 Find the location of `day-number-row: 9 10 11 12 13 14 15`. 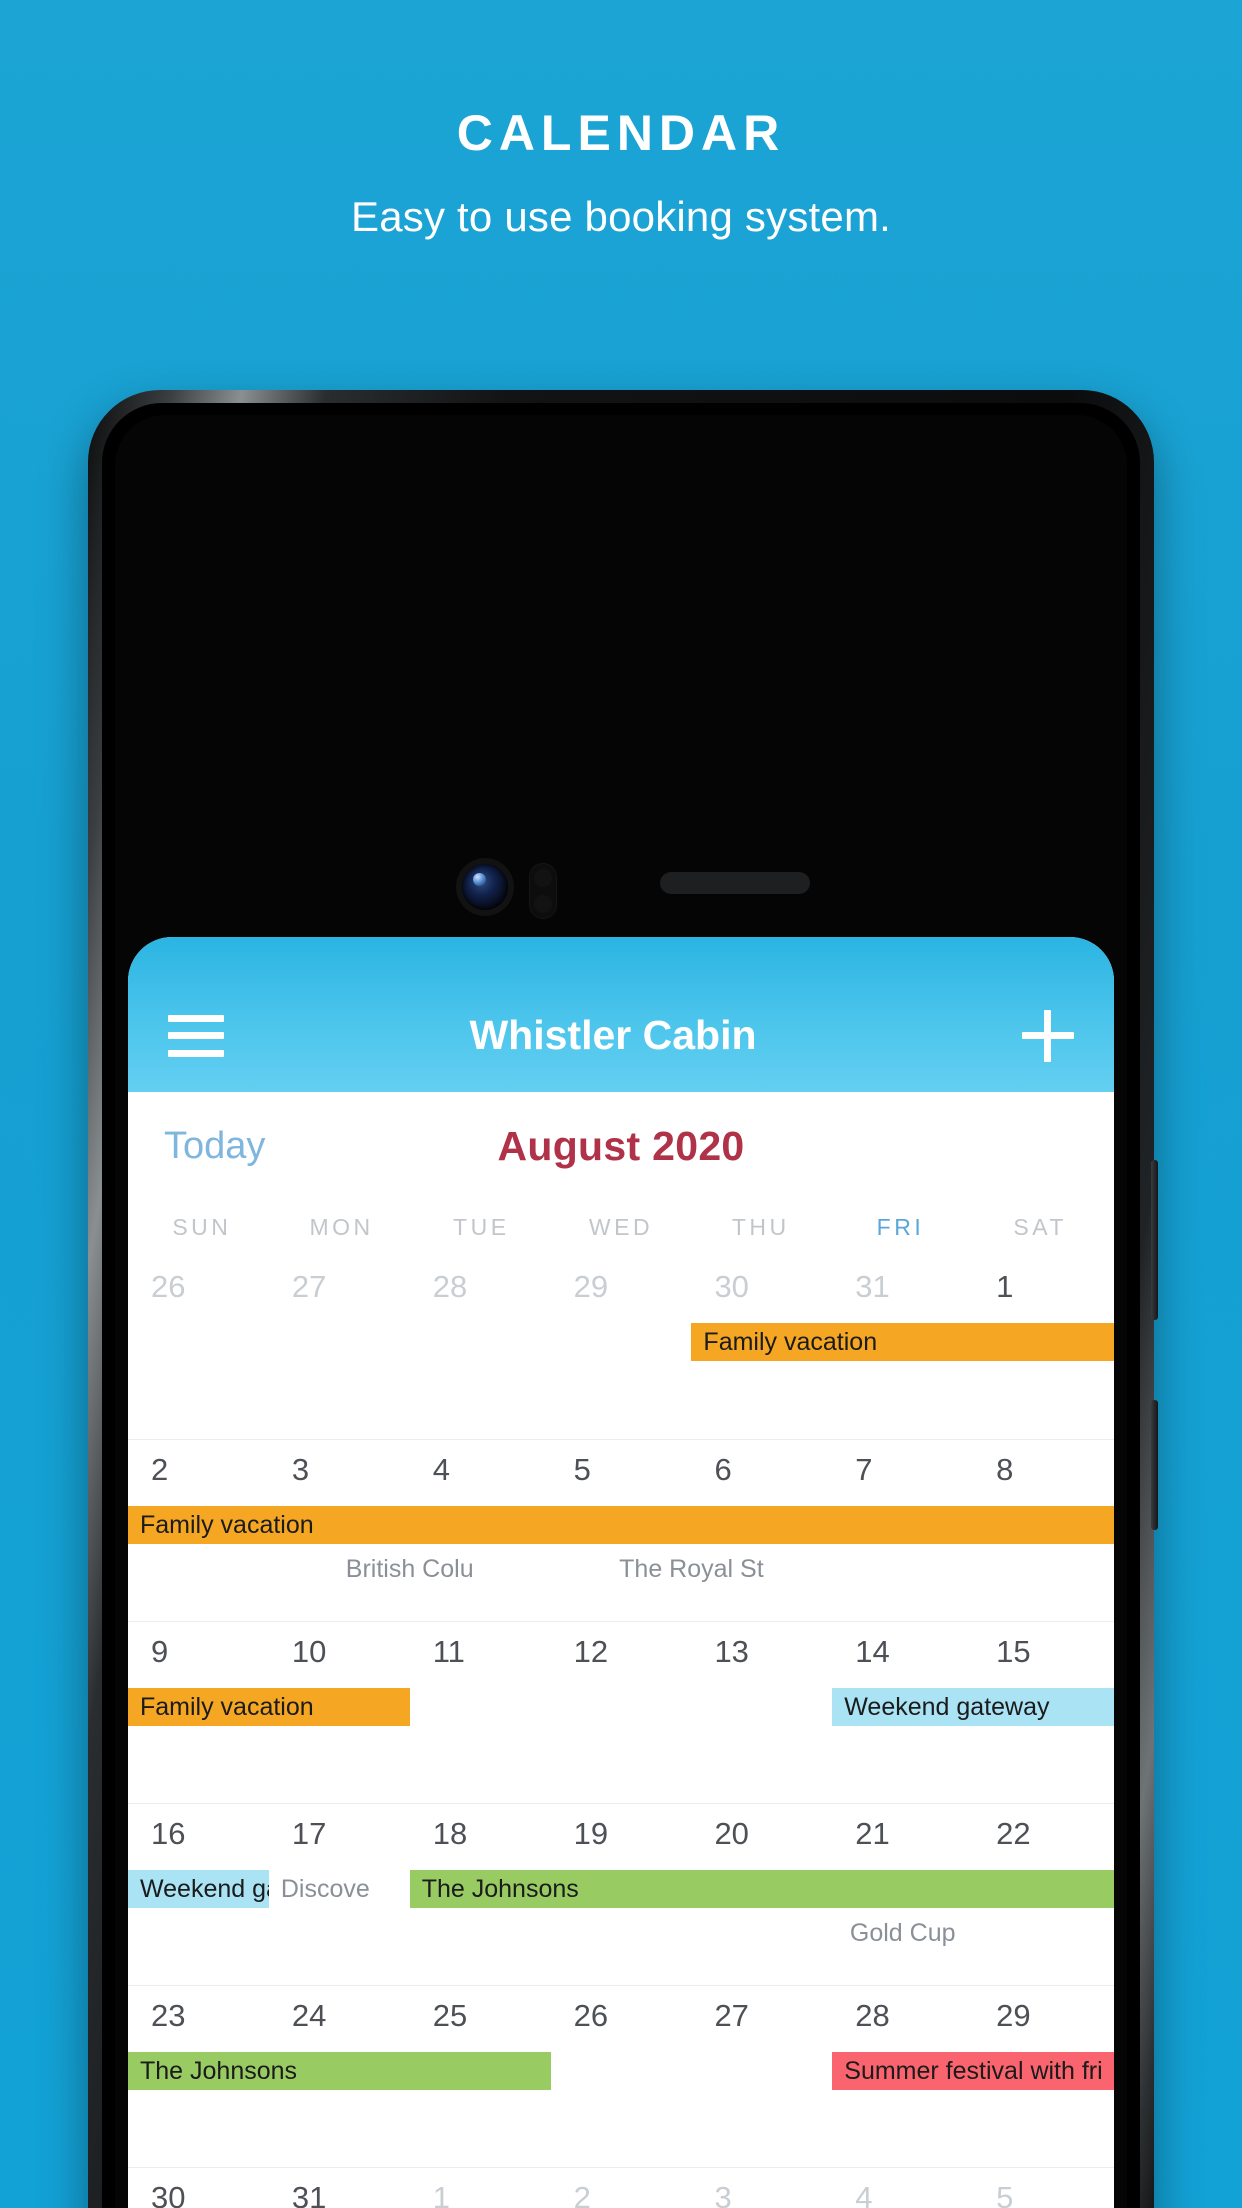

day-number-row: 9 10 11 12 13 14 15 is located at coordinates (621, 1646).